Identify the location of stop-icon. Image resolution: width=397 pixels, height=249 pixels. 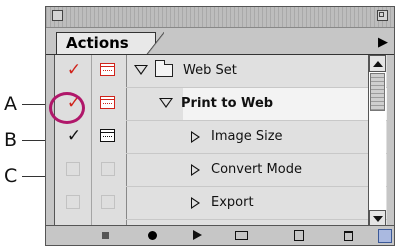
(106, 235).